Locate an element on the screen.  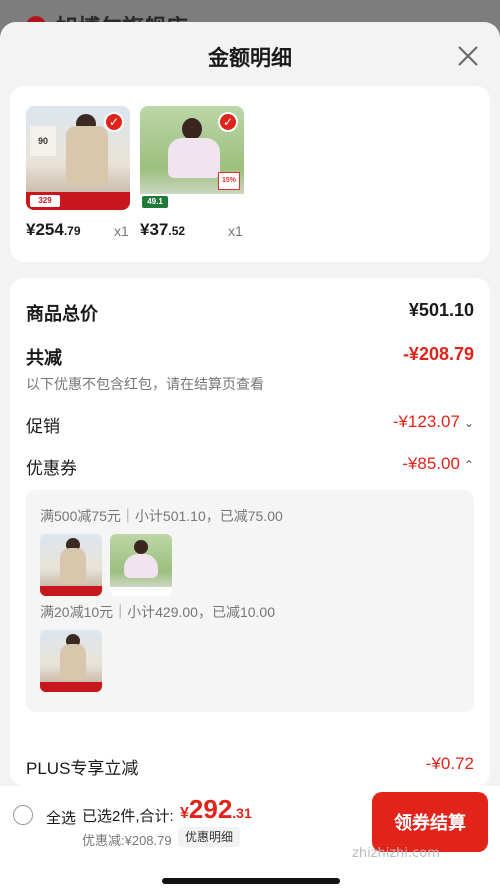
product-price: ¥37.52 is located at coordinates (163, 229).